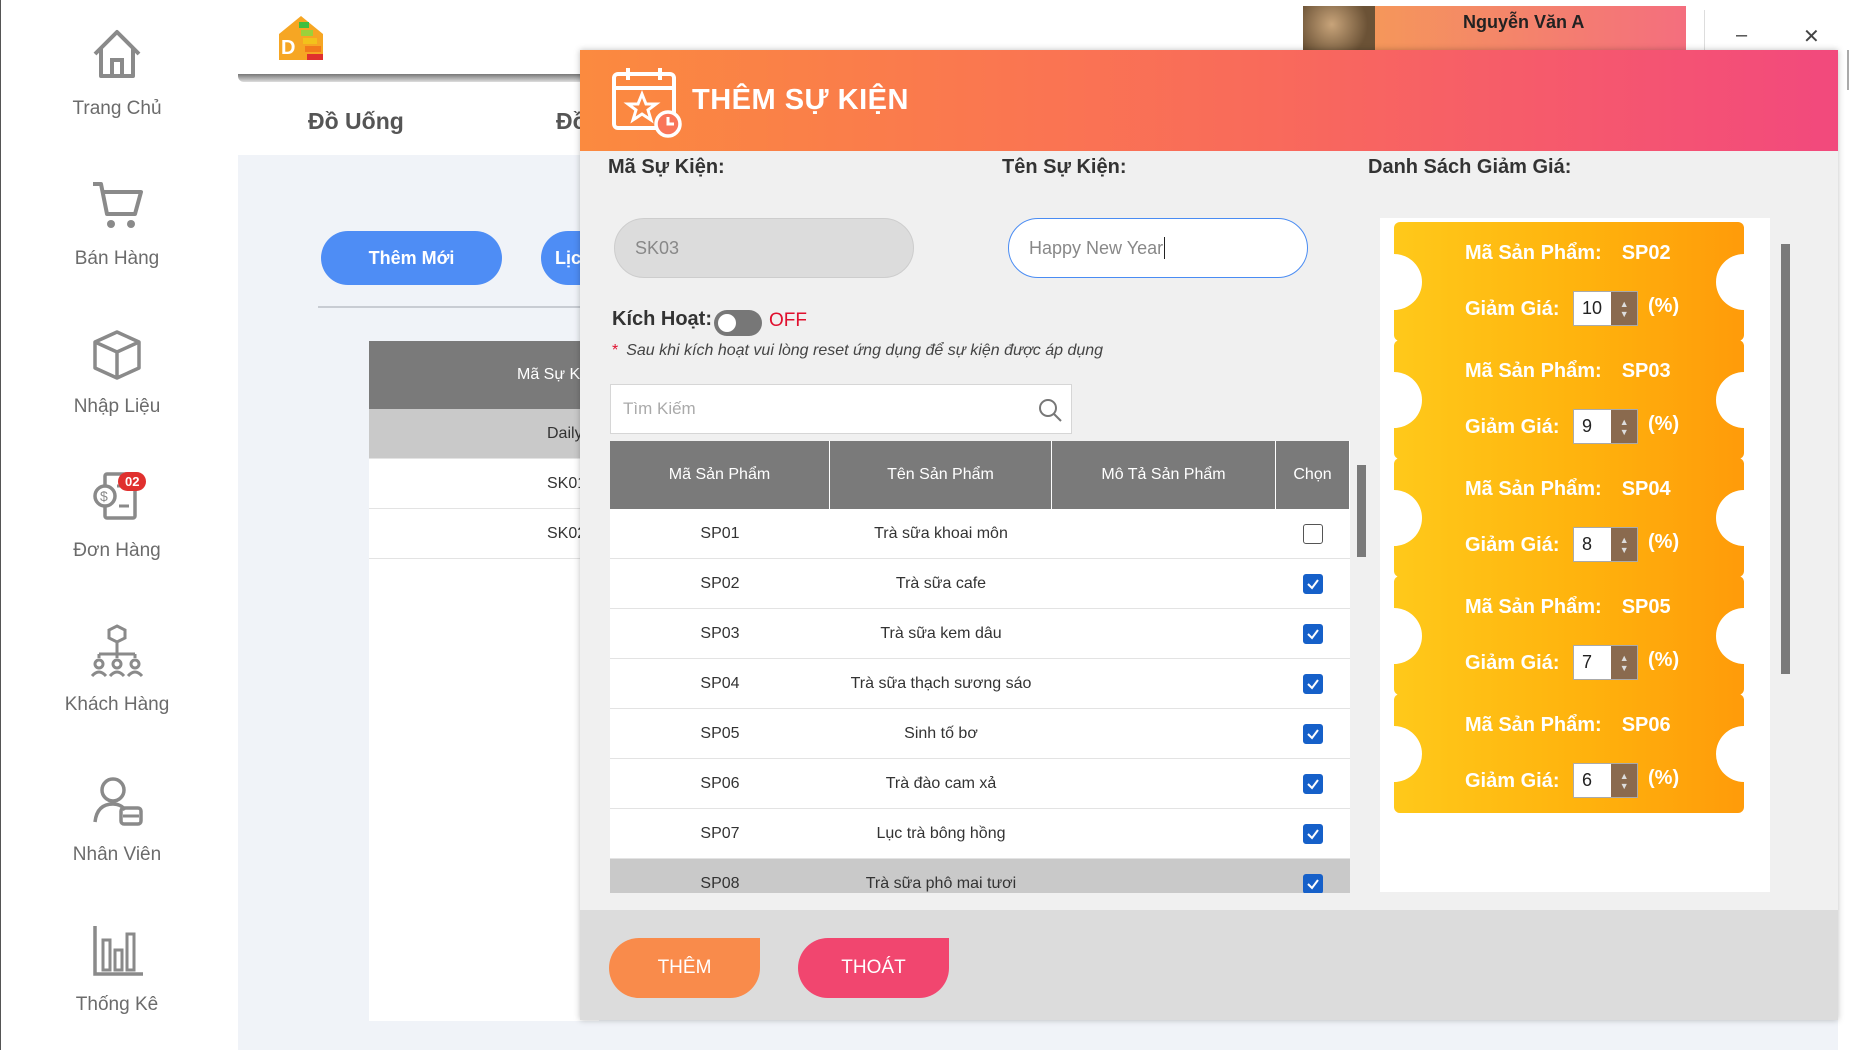  Describe the element at coordinates (980, 584) in the screenshot. I see `table-row: SP02 Trà sữa cafe` at that location.